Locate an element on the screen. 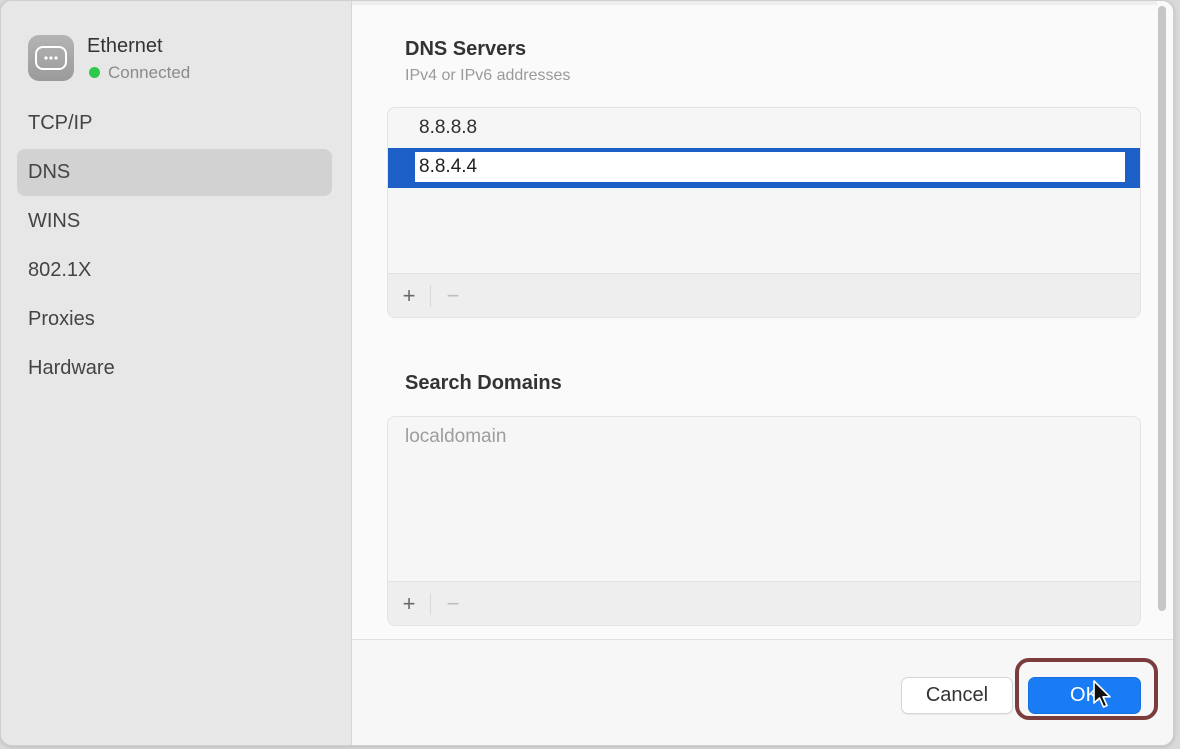 Image resolution: width=1180 pixels, height=749 pixels. dns-servers-rows: 8.8.8.8 is located at coordinates (764, 148).